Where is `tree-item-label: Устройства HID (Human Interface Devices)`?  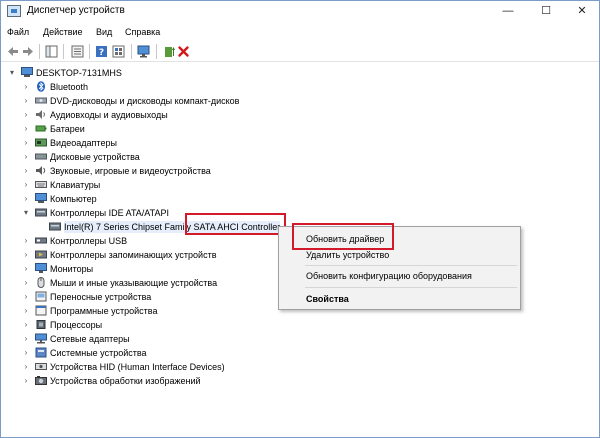
tree-item-label: Устройства HID (Human Interface Devices) is located at coordinates (137, 367).